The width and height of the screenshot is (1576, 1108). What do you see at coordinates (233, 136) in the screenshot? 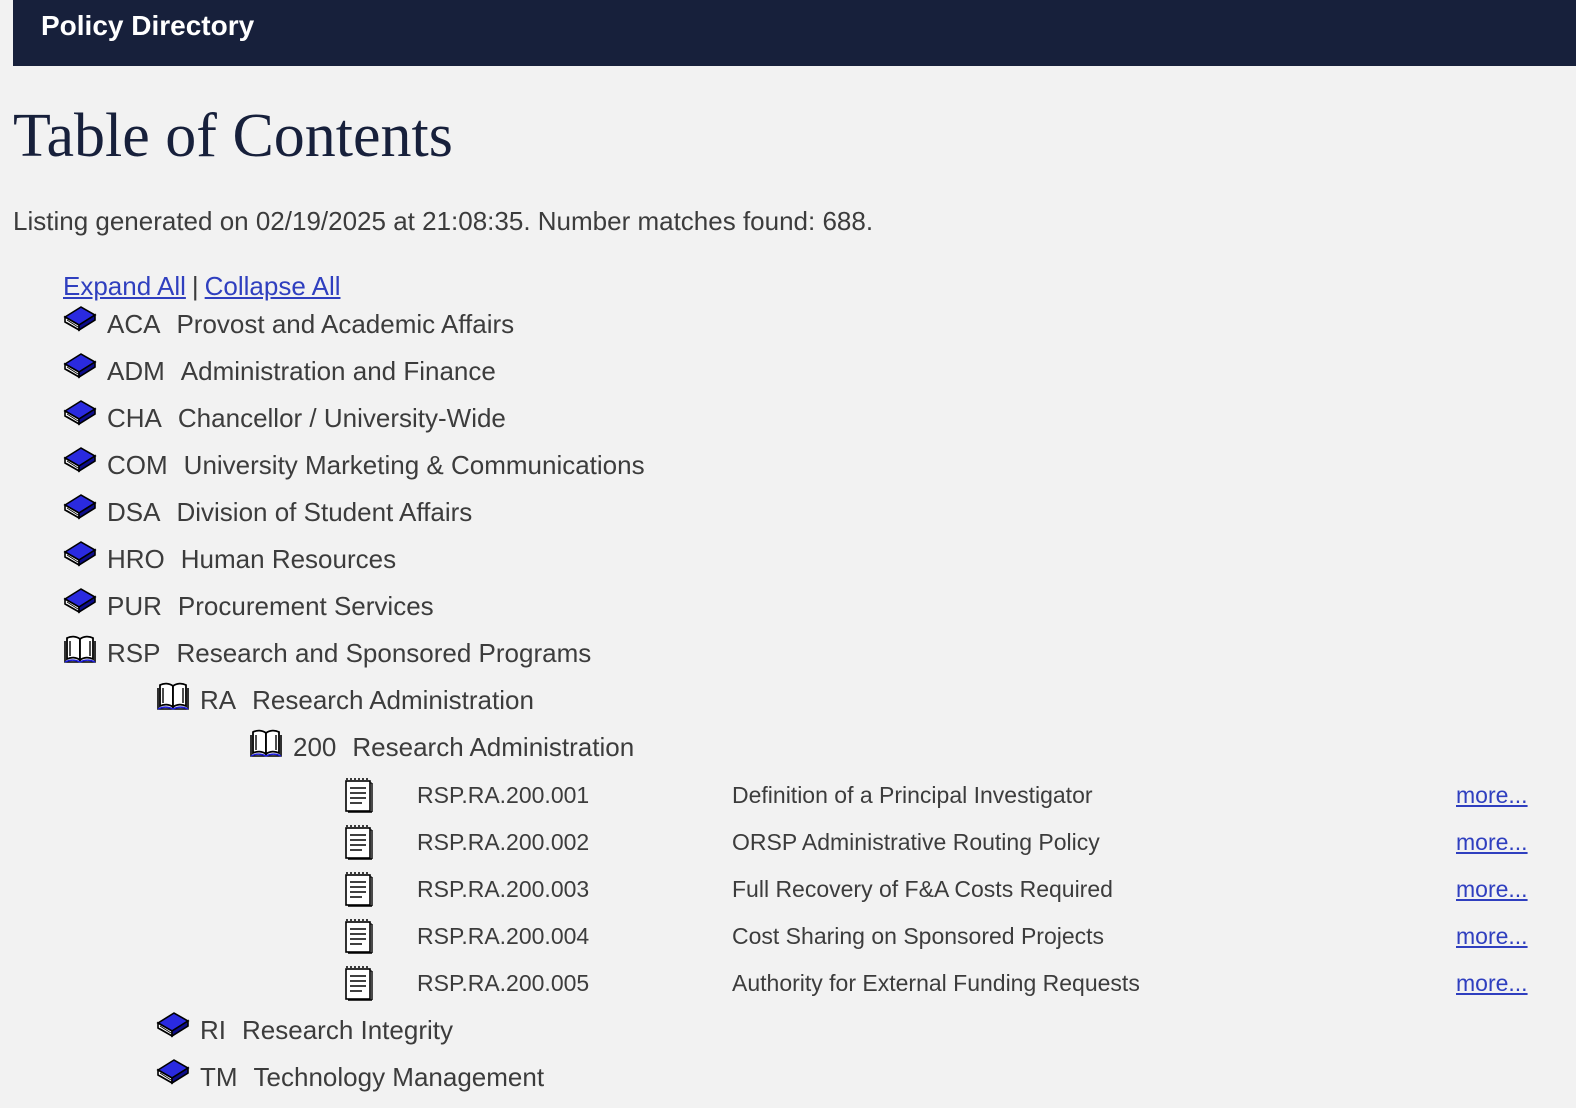
I see `page-title: Table of Contents` at bounding box center [233, 136].